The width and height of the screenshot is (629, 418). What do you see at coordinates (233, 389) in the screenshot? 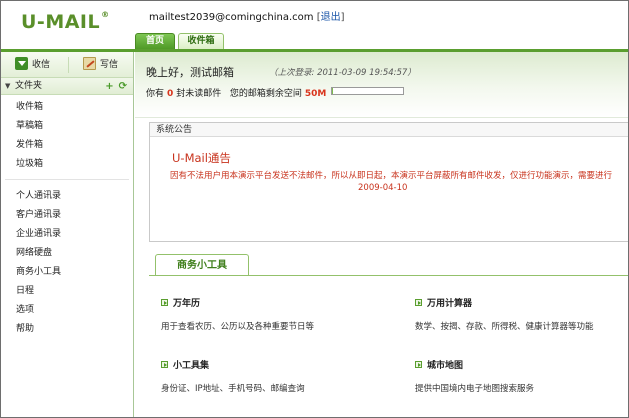
I see `tool-gadgets-desc: 身份证、IP地址、手机号码、邮编查询` at bounding box center [233, 389].